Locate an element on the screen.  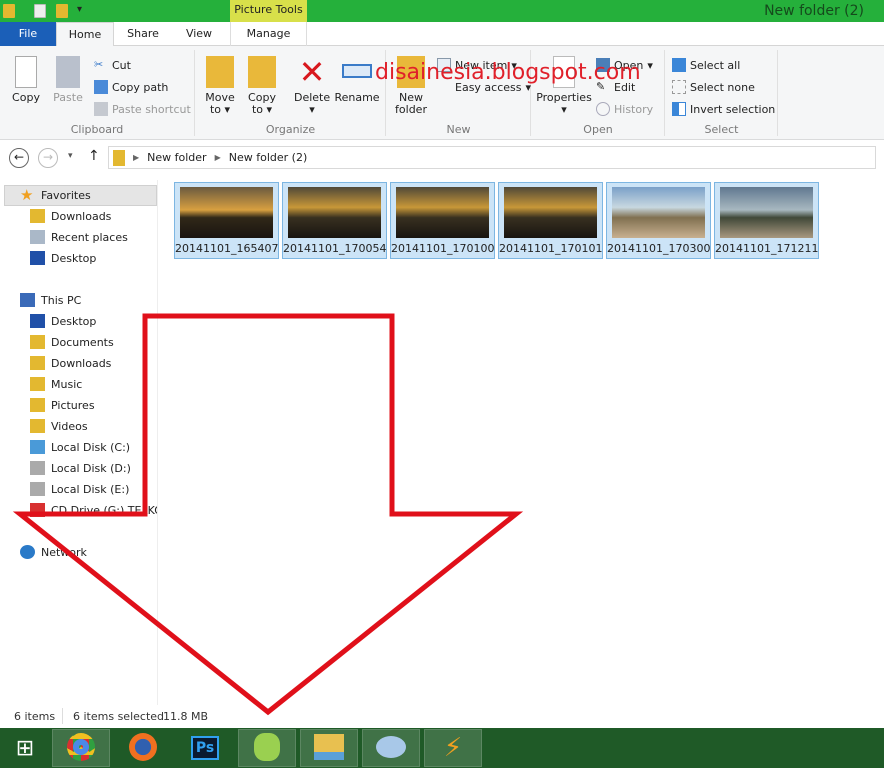
tab-view: View is located at coordinates (199, 34).